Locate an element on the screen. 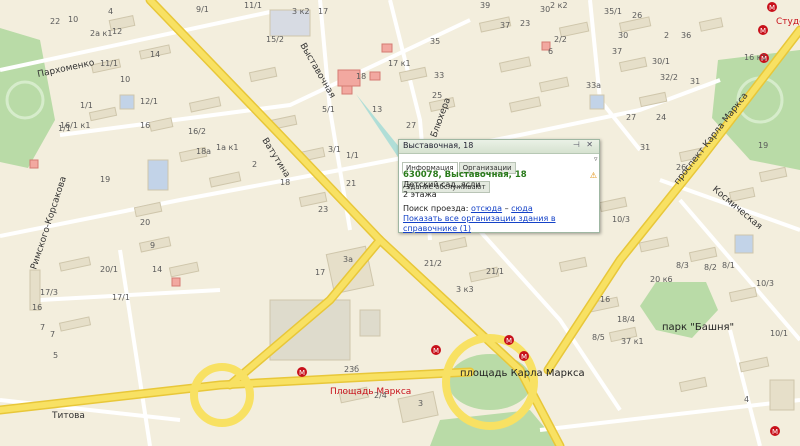  house-number: 18/4 is located at coordinates (626, 319).